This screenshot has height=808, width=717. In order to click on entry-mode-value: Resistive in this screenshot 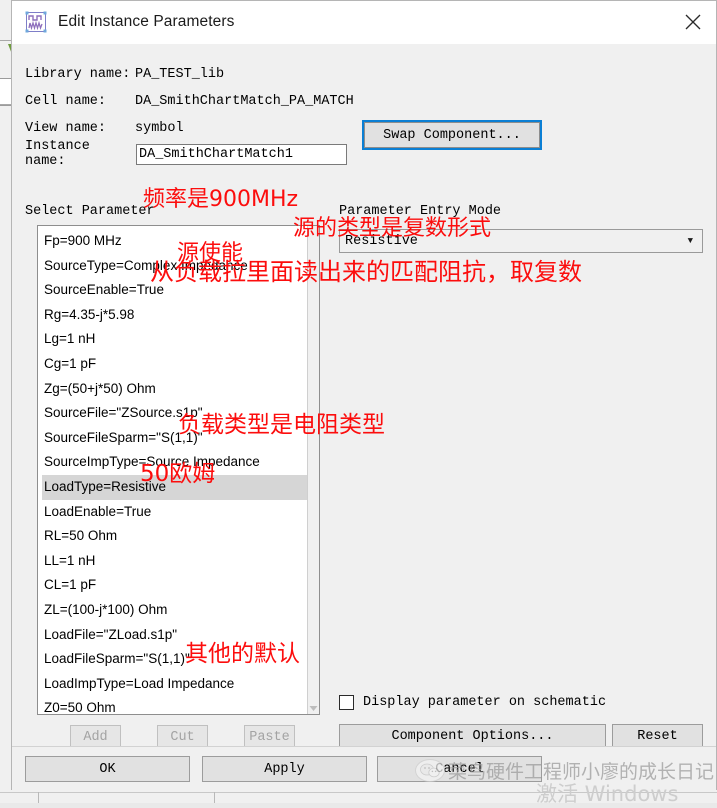, I will do `click(381, 241)`.